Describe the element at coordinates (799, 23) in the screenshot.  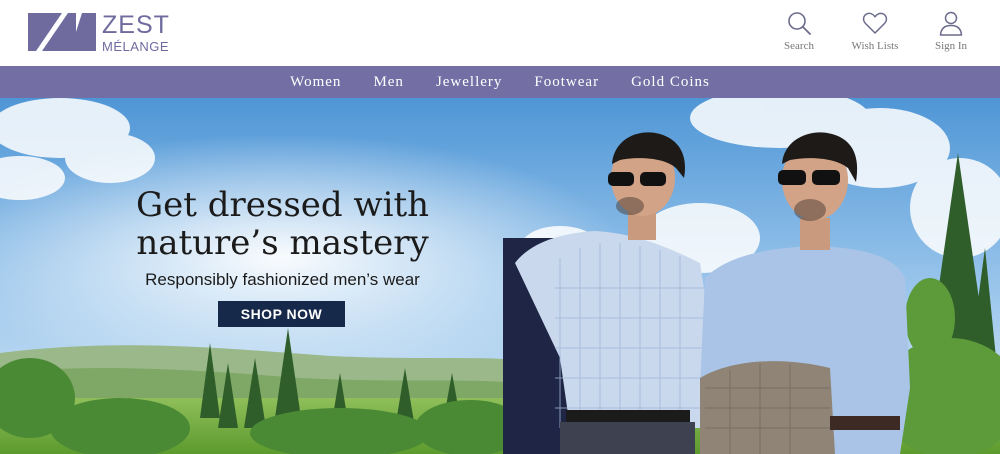
I see `search-icon` at that location.